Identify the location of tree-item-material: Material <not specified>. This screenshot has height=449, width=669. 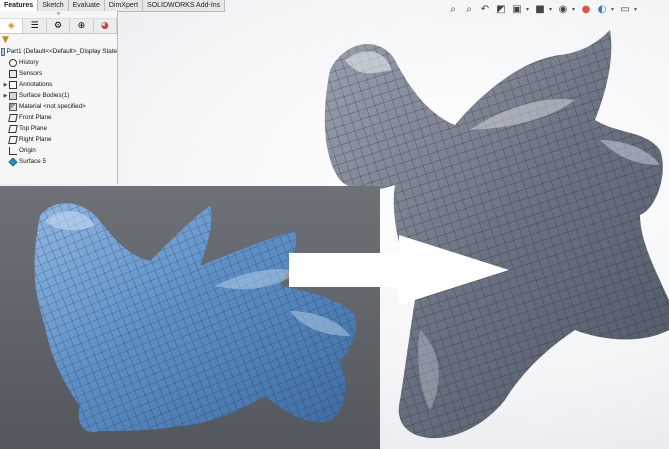
(58, 106).